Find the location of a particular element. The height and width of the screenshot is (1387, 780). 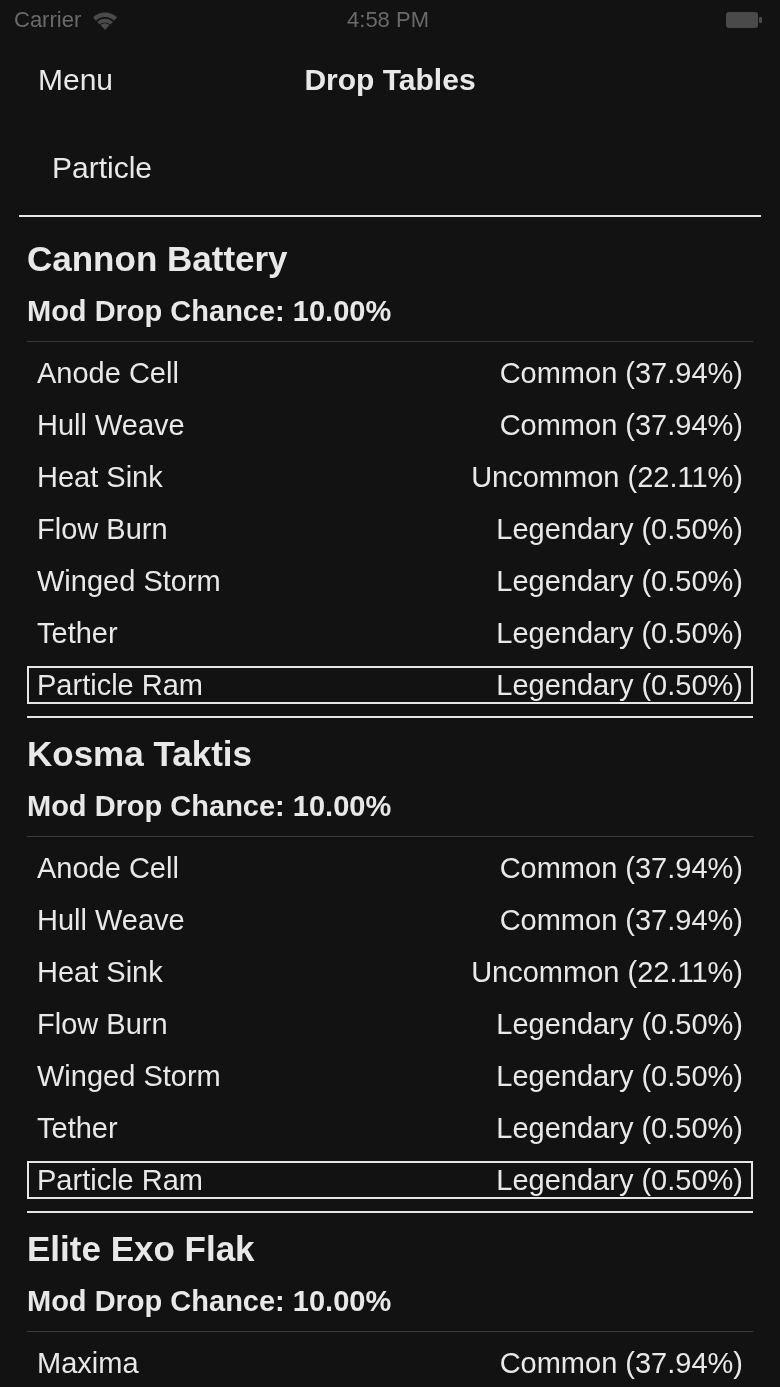

menu-button: Menu is located at coordinates (76, 80).